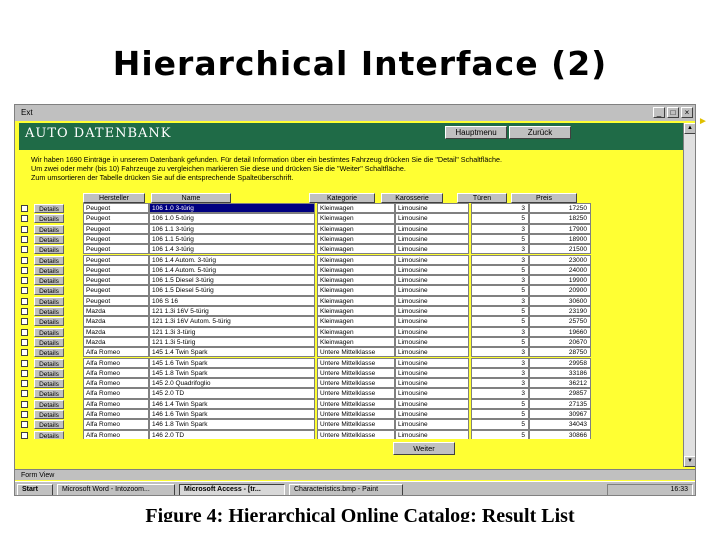 This screenshot has width=720, height=540. Describe the element at coordinates (560, 208) in the screenshot. I see `cell-preis: 17250` at that location.